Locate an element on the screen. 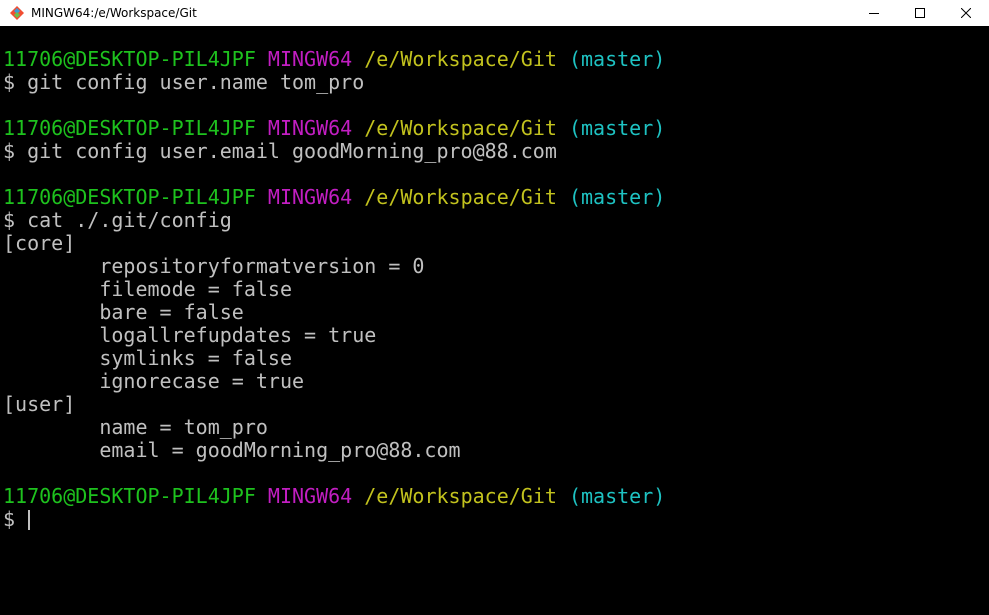  command-line: $ cat ./.git/config is located at coordinates (117, 220).